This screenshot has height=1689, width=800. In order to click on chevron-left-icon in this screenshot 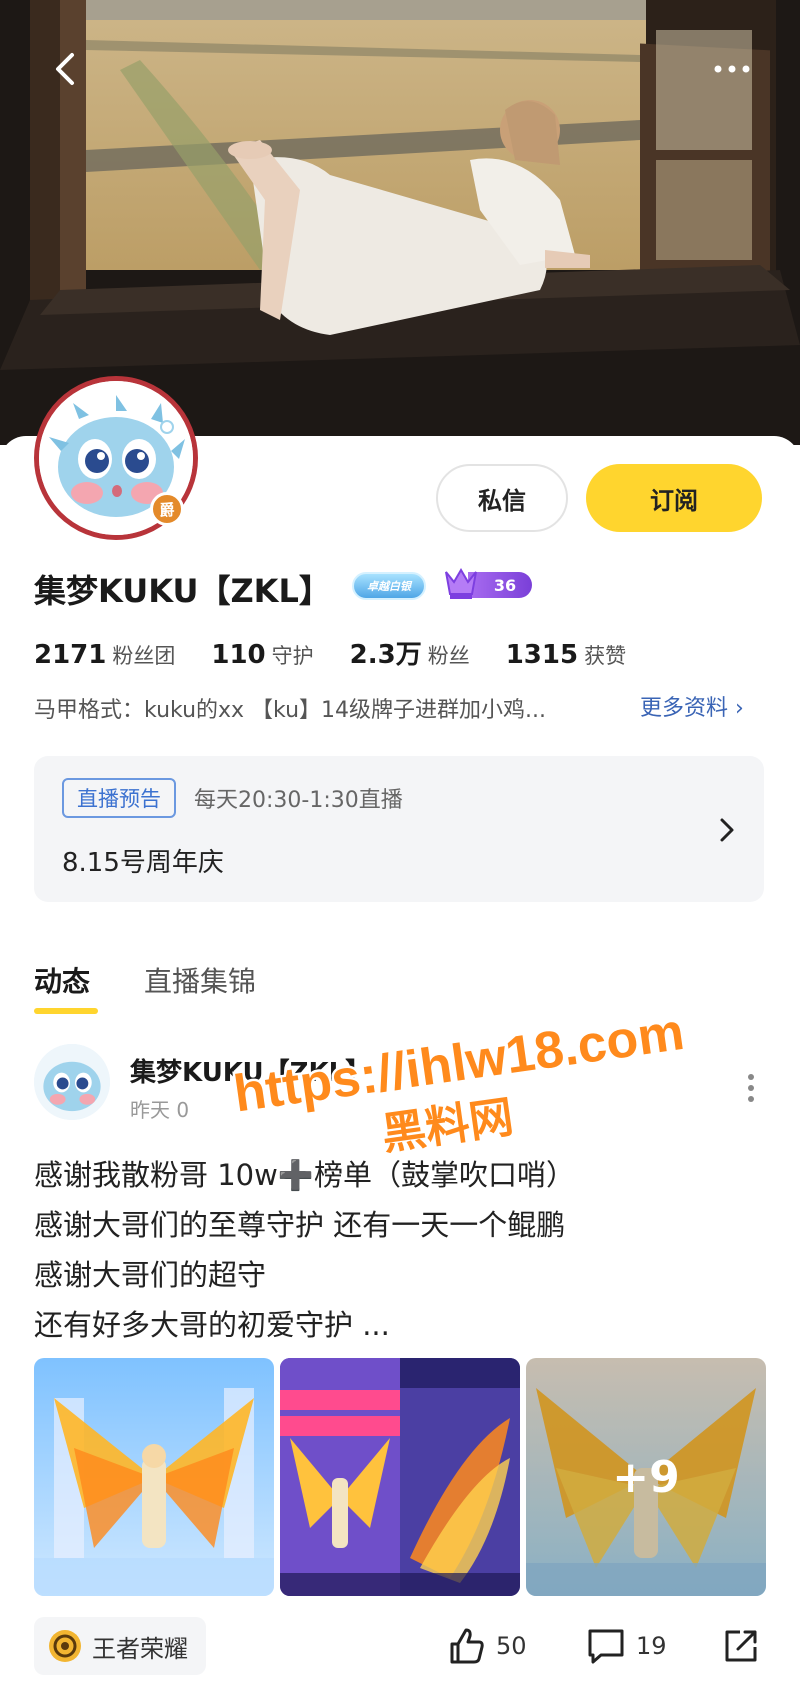, I will do `click(65, 69)`.